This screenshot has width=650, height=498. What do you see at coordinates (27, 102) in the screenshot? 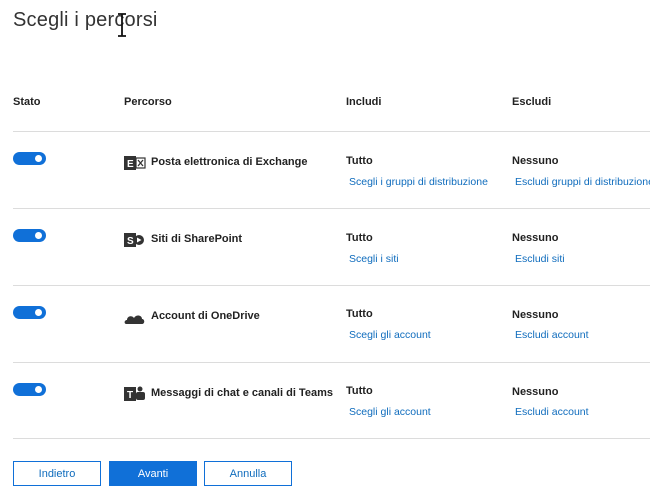
I see `header-status: Stato` at bounding box center [27, 102].